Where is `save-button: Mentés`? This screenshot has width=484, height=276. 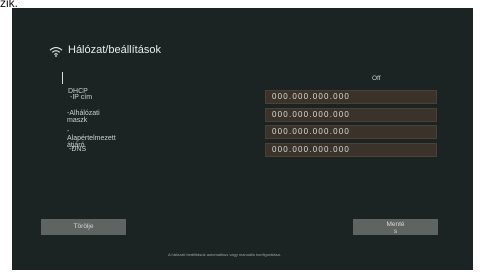
save-button: Mentés is located at coordinates (395, 227).